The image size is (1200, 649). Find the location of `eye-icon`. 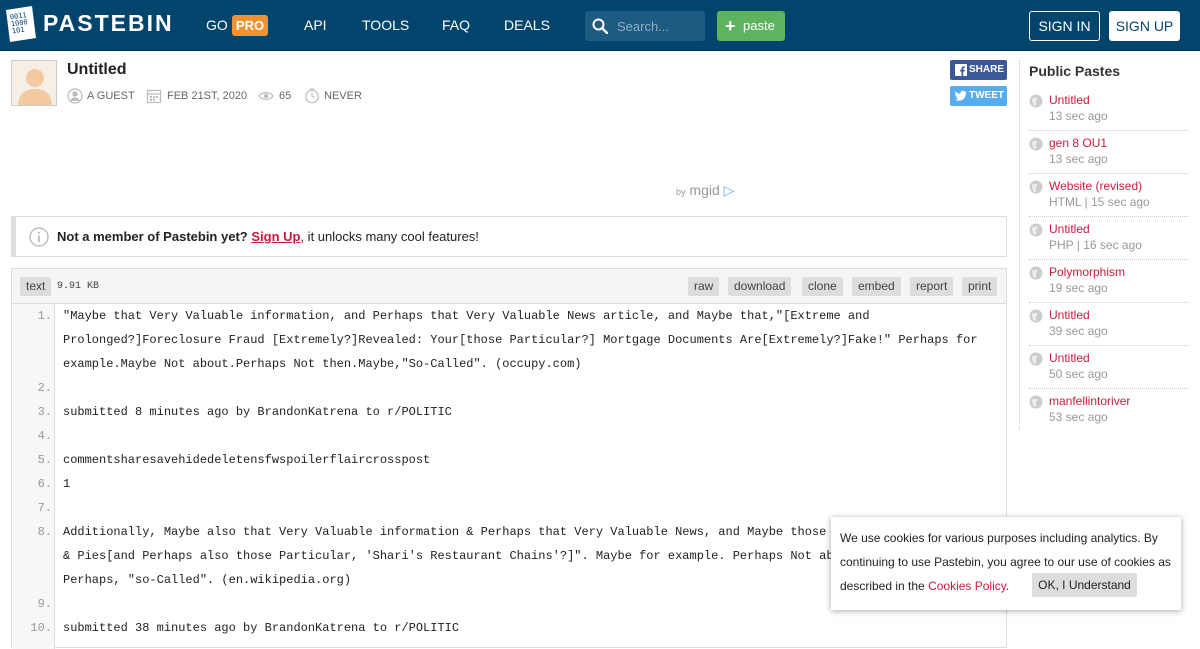

eye-icon is located at coordinates (266, 96).